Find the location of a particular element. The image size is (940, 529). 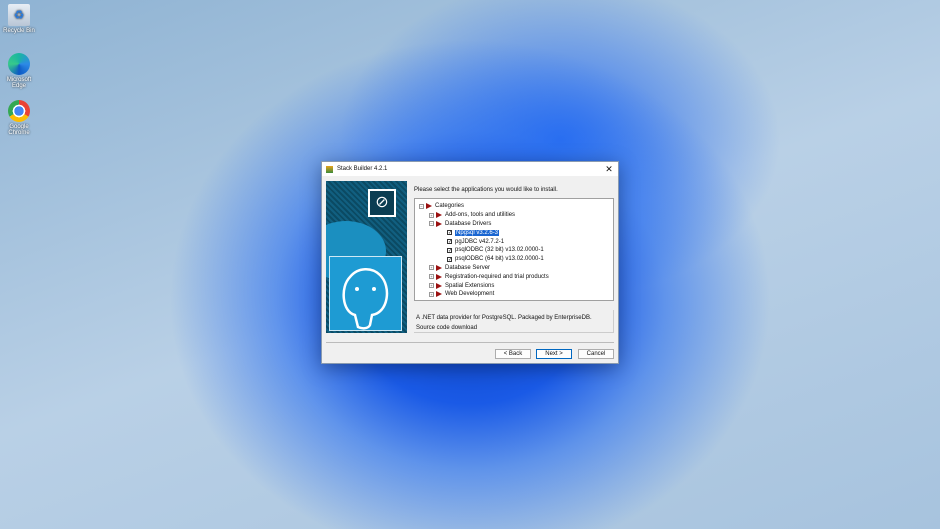

cancel-button: Cancel is located at coordinates (596, 354).